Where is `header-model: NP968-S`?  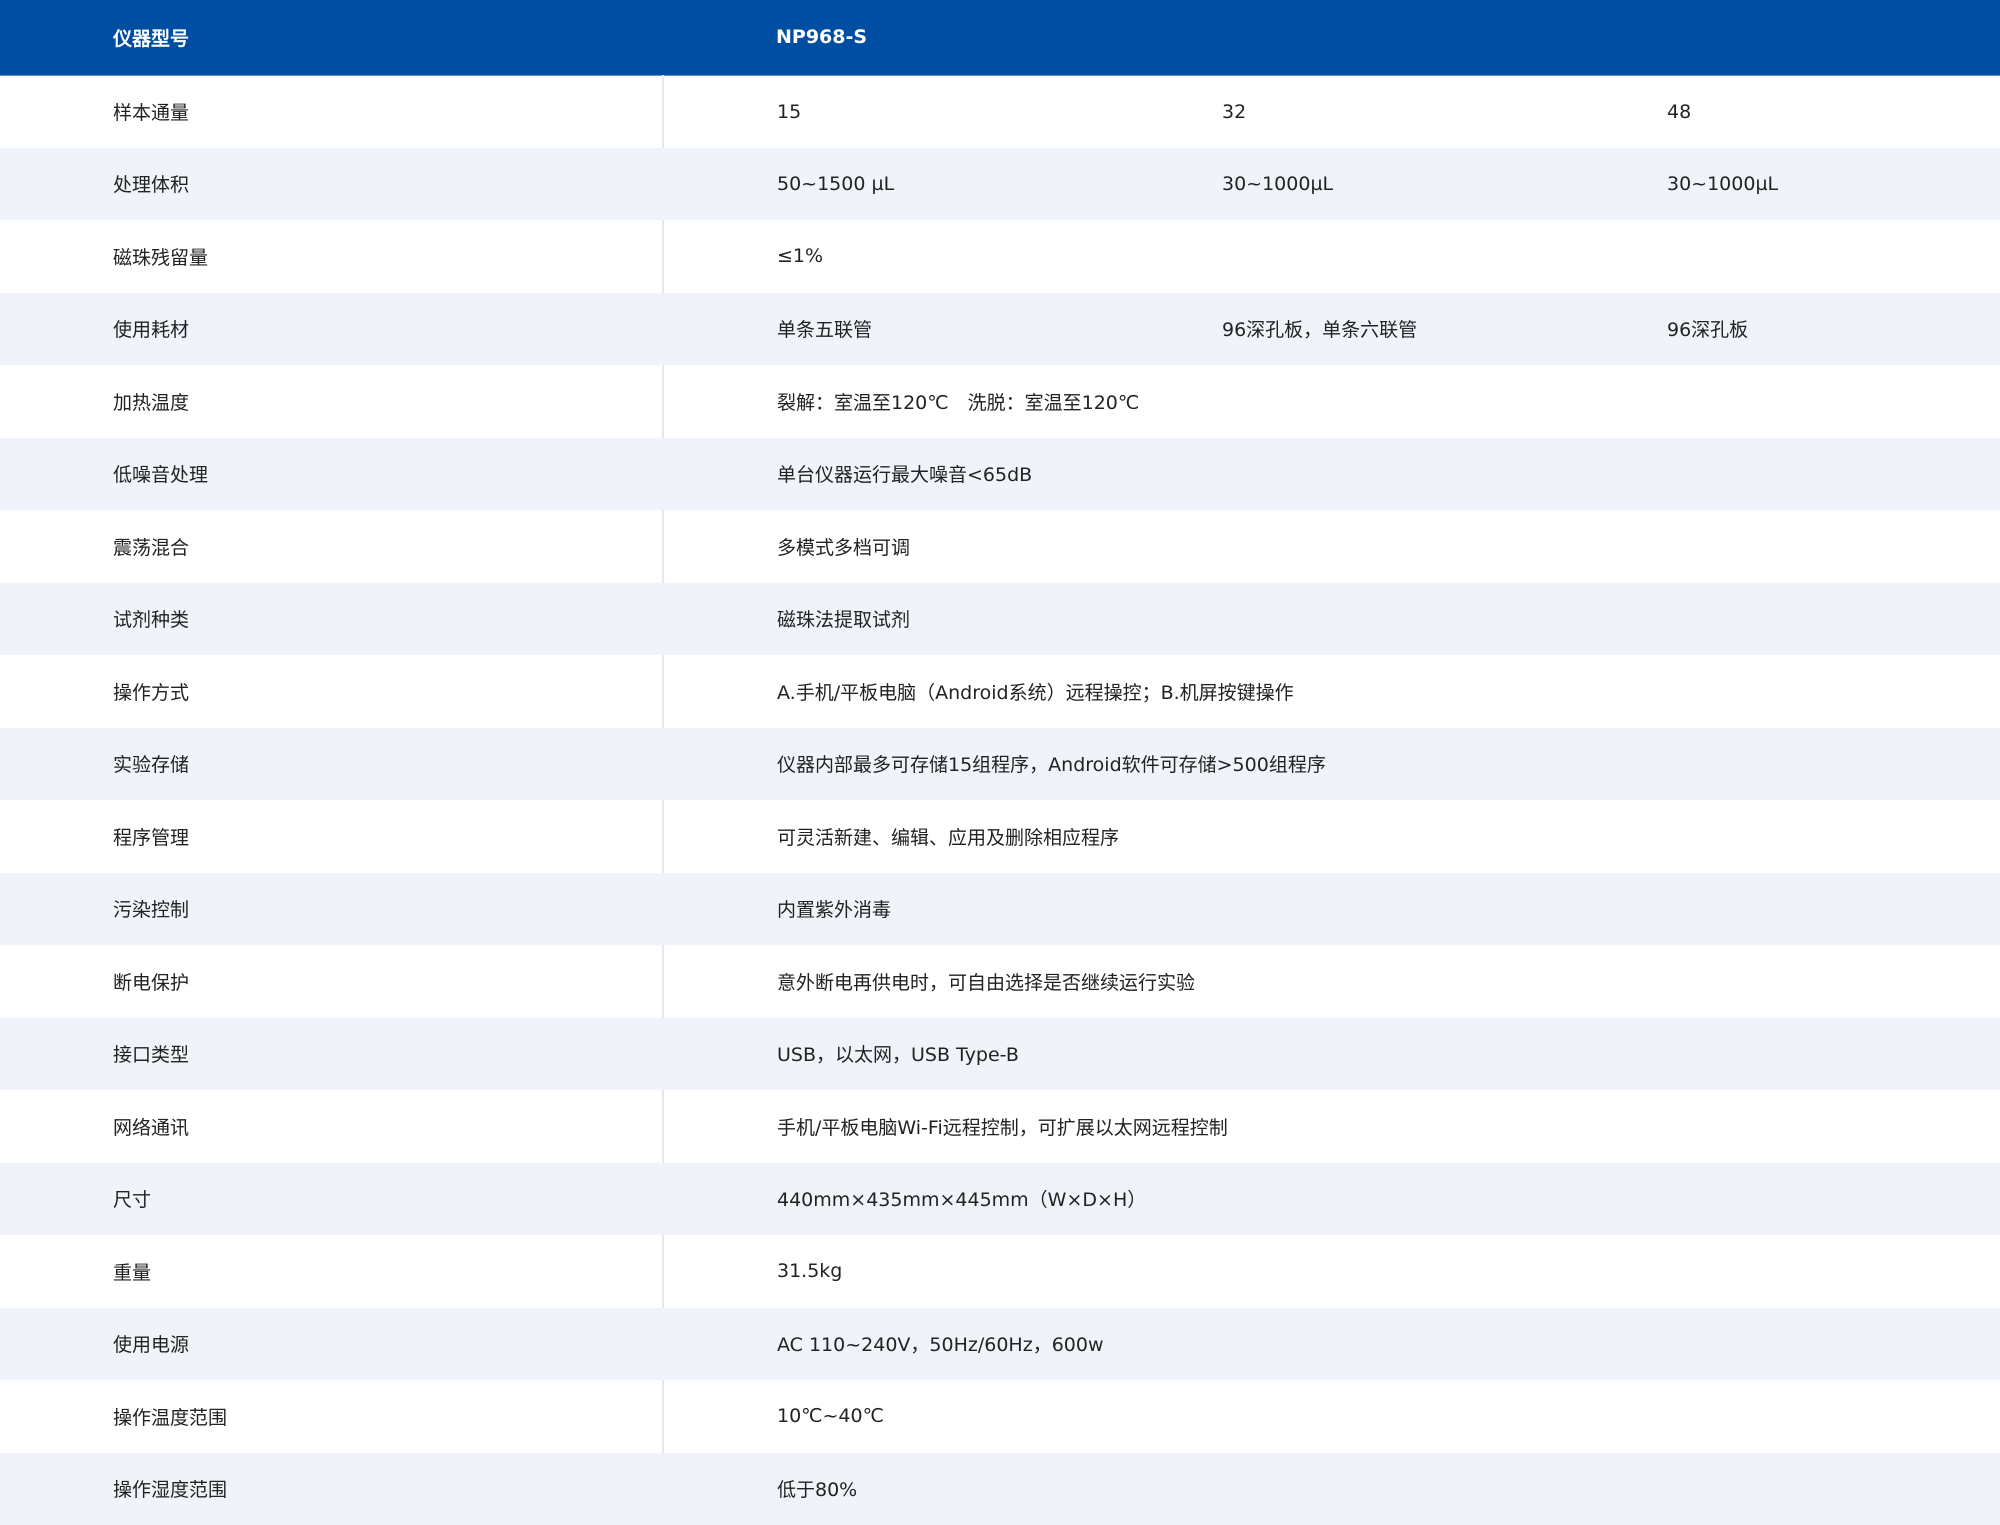 header-model: NP968-S is located at coordinates (1331, 37).